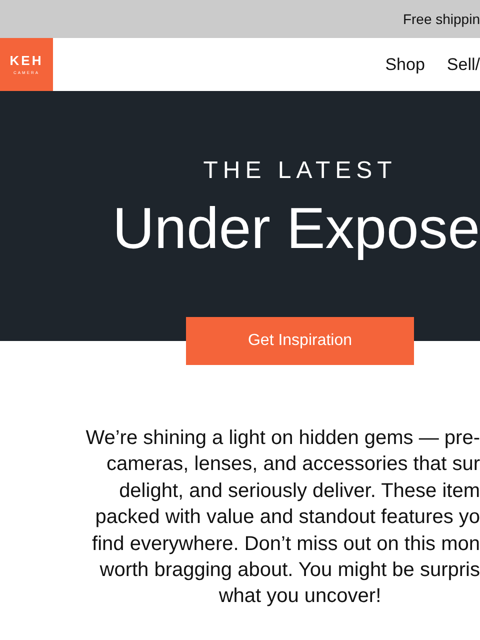 Image resolution: width=480 pixels, height=640 pixels. I want to click on announcement-text: Free shippin, so click(441, 19).